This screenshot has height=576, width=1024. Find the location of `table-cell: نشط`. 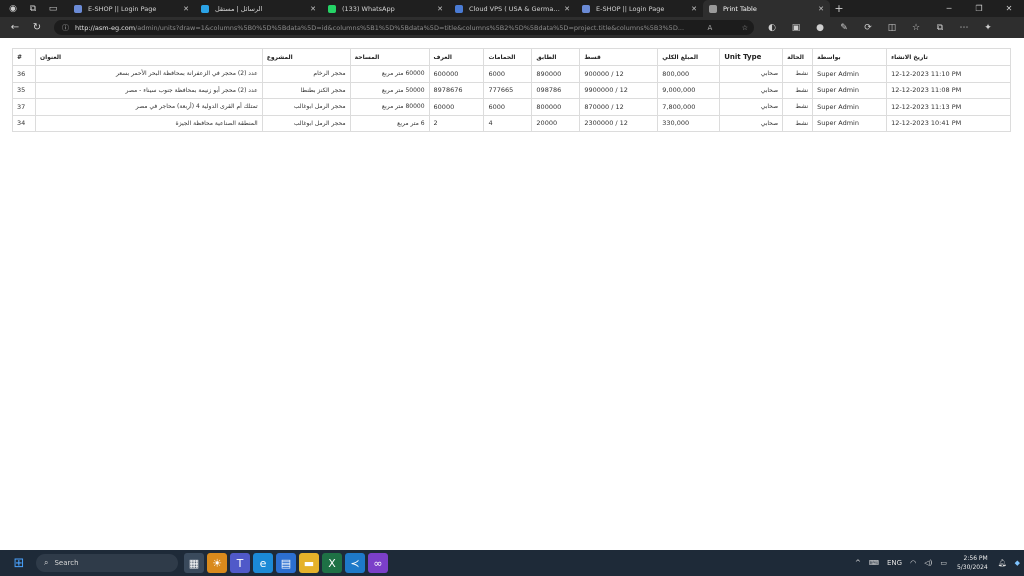

table-cell: نشط is located at coordinates (798, 107).